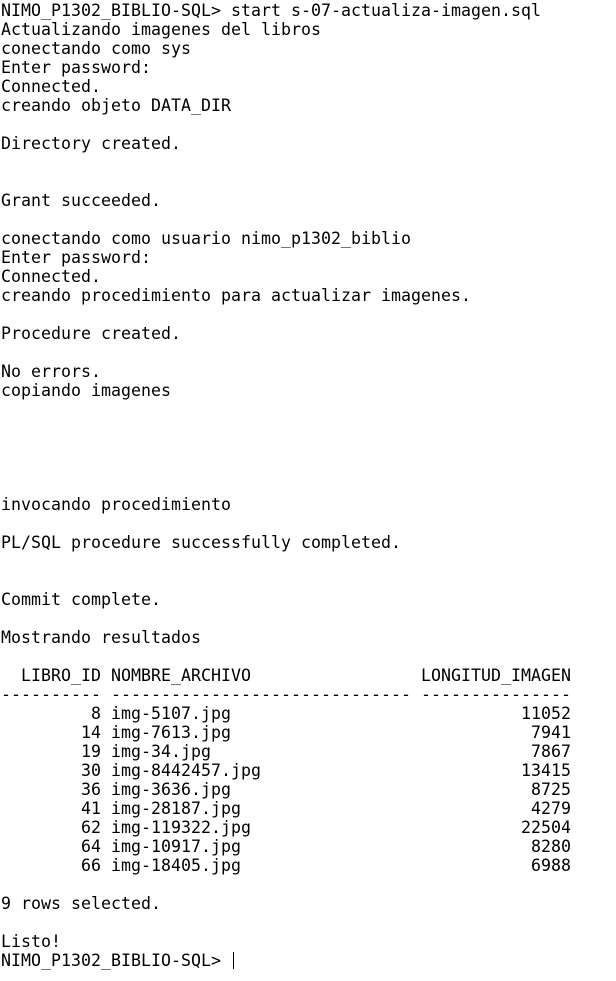 This screenshot has height=981, width=616. Describe the element at coordinates (96, 48) in the screenshot. I see `terminal-line: conectando como sys` at that location.